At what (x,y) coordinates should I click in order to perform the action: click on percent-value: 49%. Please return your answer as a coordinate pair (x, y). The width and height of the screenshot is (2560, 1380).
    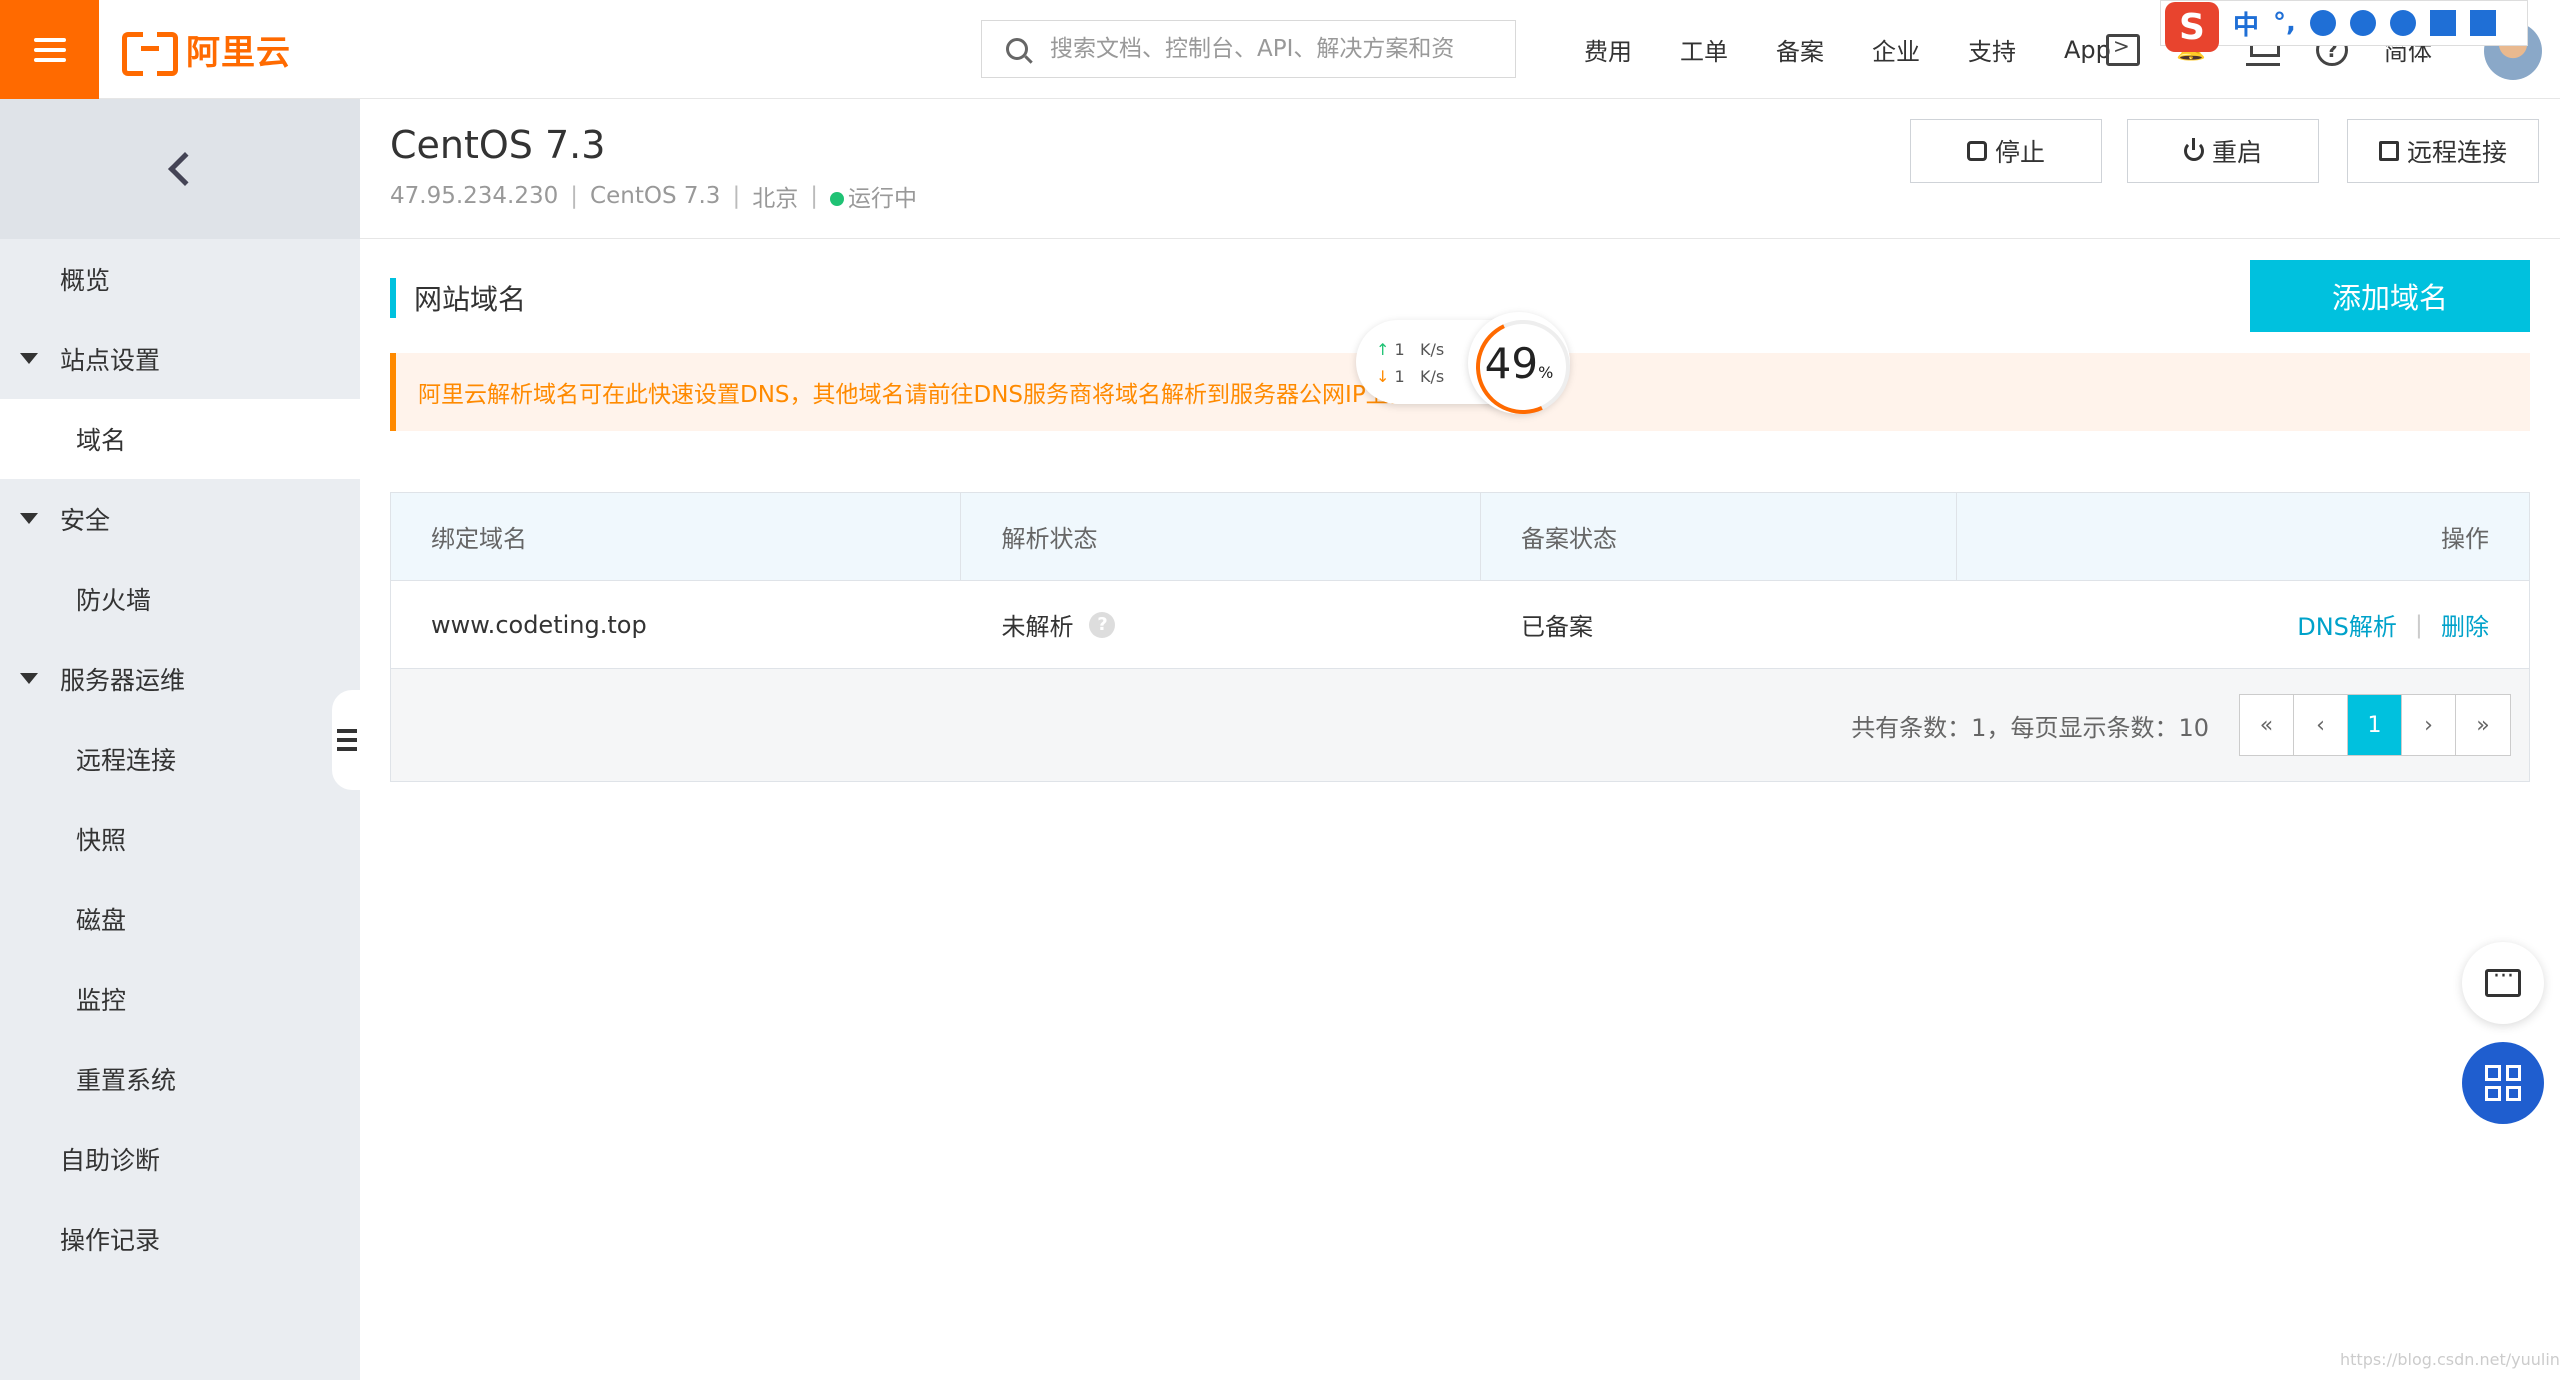
    Looking at the image, I should click on (1519, 363).